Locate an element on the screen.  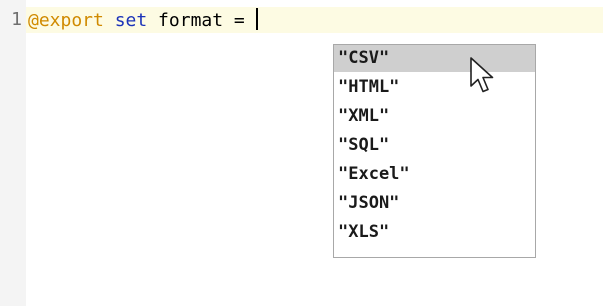
text-caret is located at coordinates (256, 19).